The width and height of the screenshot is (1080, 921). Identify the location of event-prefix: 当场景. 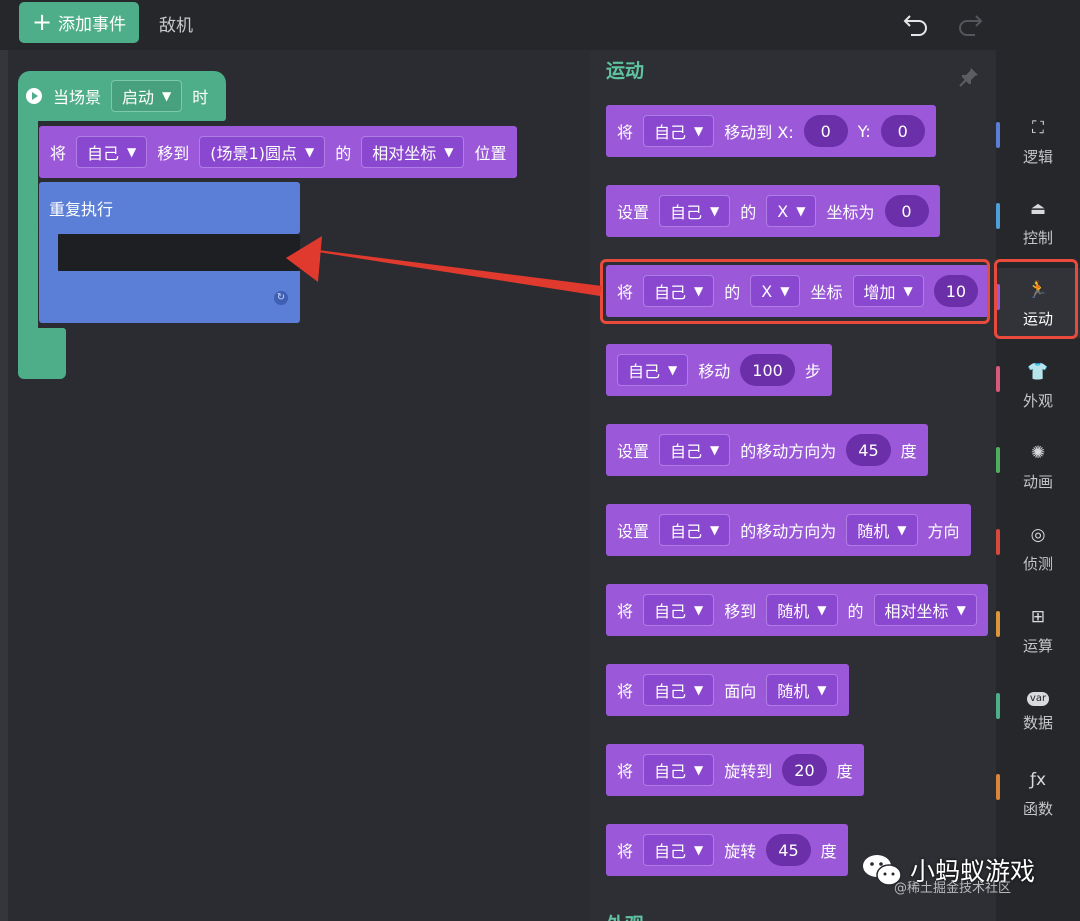
(77, 97).